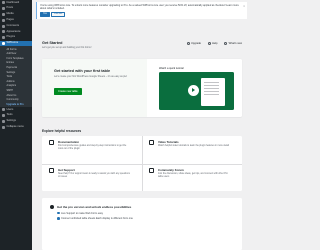  What do you see at coordinates (68, 91) in the screenshot?
I see `create-table-button: Create new table` at bounding box center [68, 91].